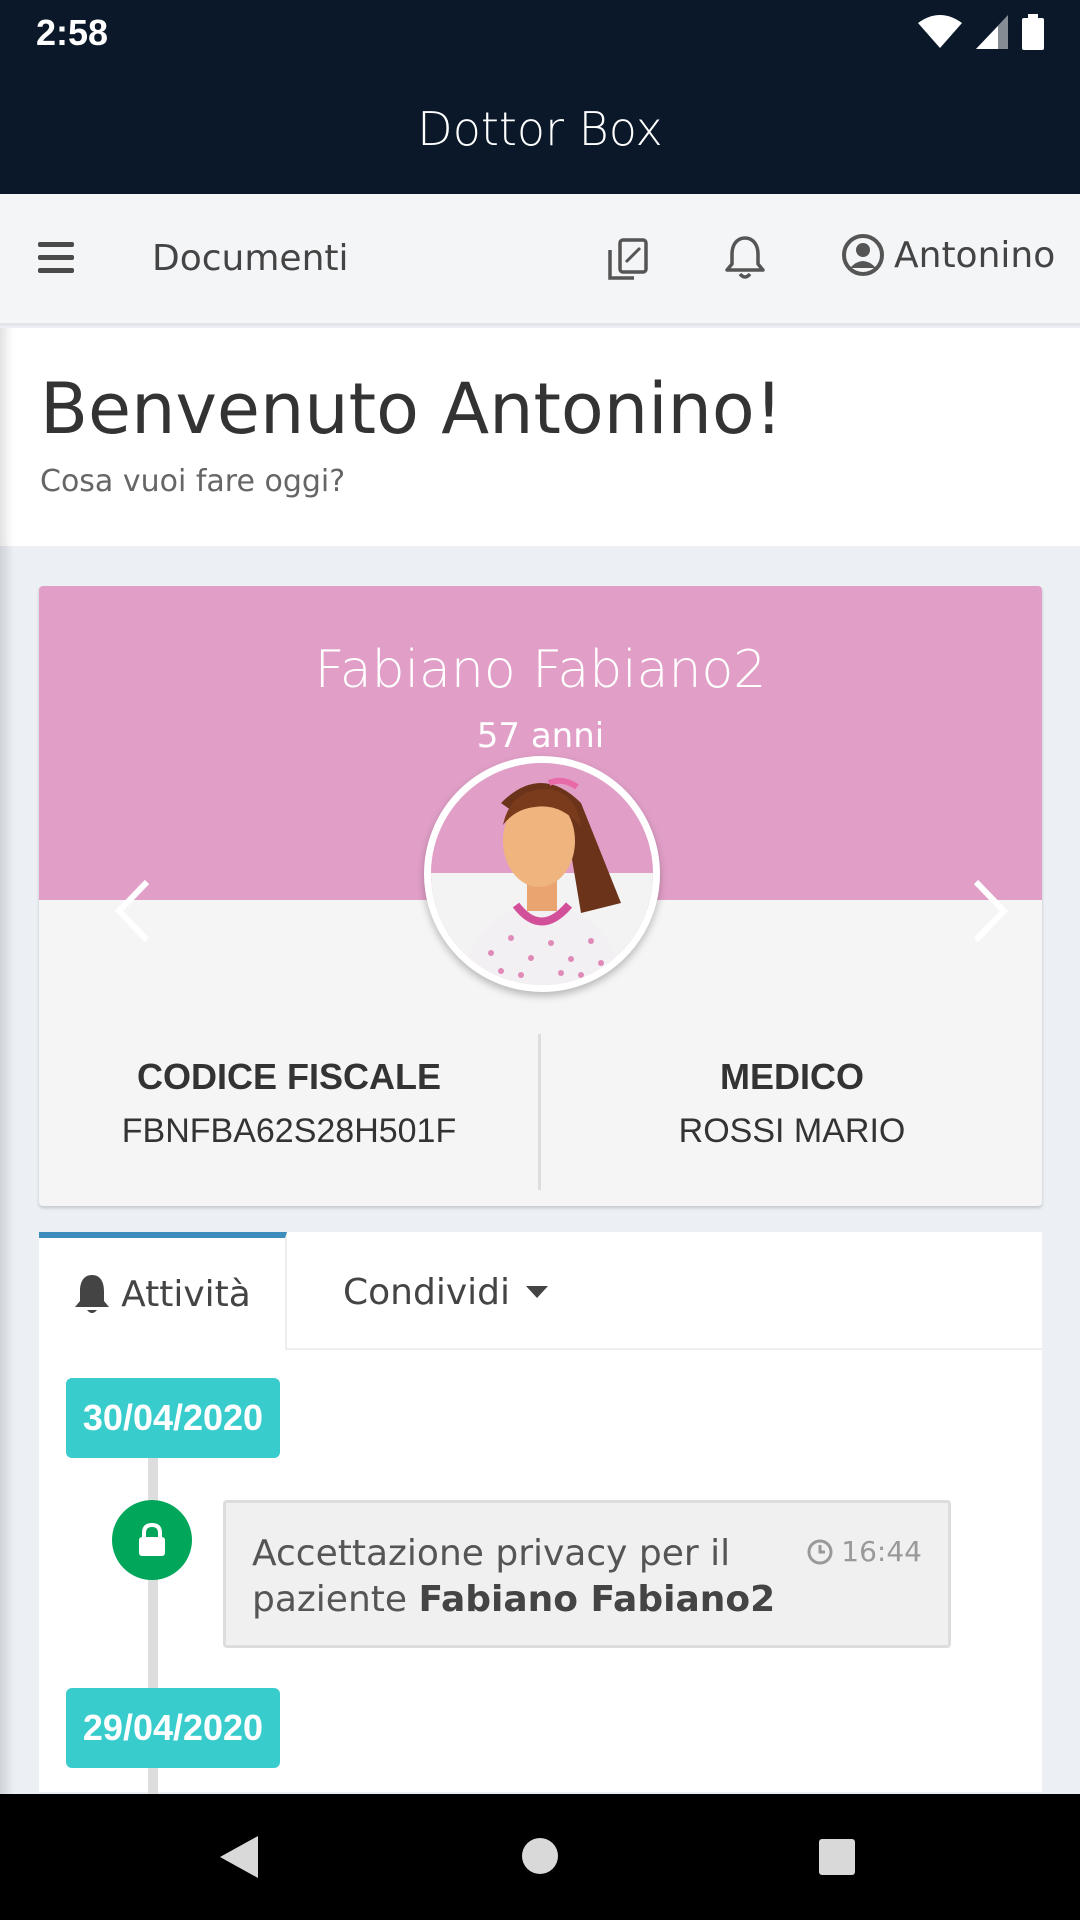 The image size is (1080, 1920). What do you see at coordinates (989, 911) in the screenshot?
I see `chevron-right-icon` at bounding box center [989, 911].